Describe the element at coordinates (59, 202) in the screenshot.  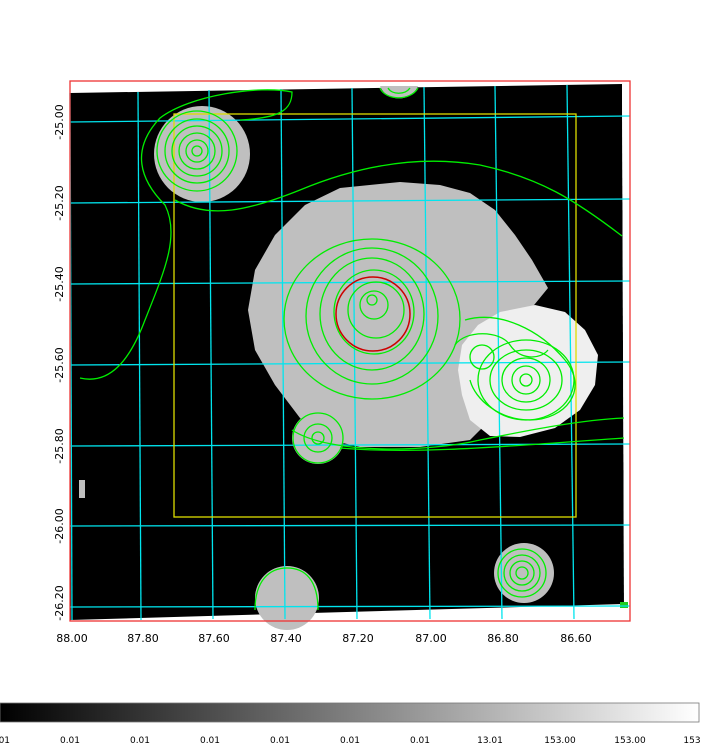
I see `y-tick: -25.20` at that location.